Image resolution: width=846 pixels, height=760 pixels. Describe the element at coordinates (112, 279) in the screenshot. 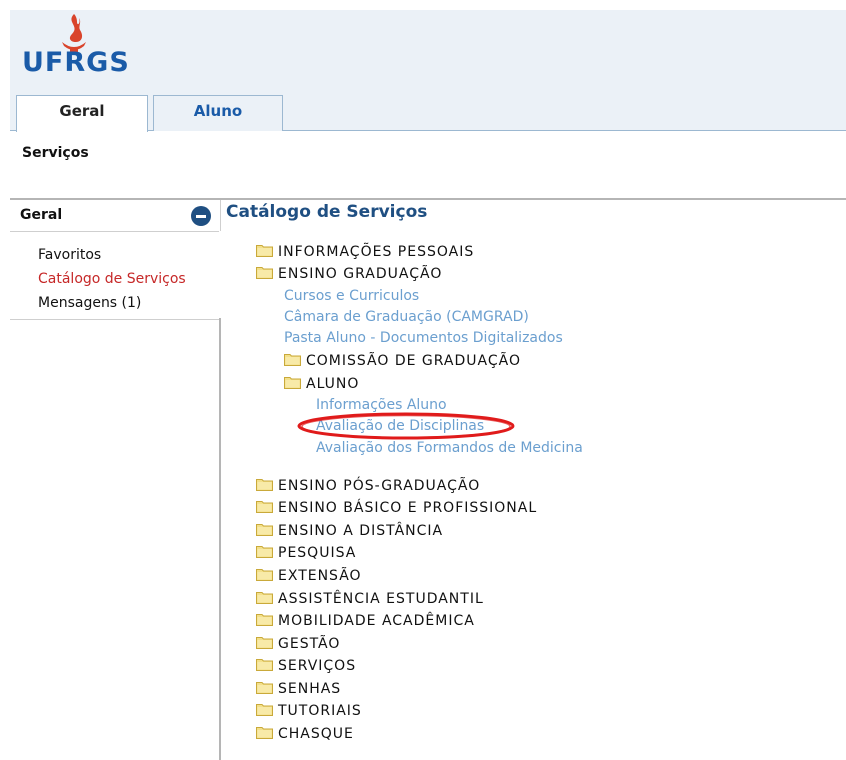

I see `sidebar-item-catalogo: Catálogo de Serviços` at that location.